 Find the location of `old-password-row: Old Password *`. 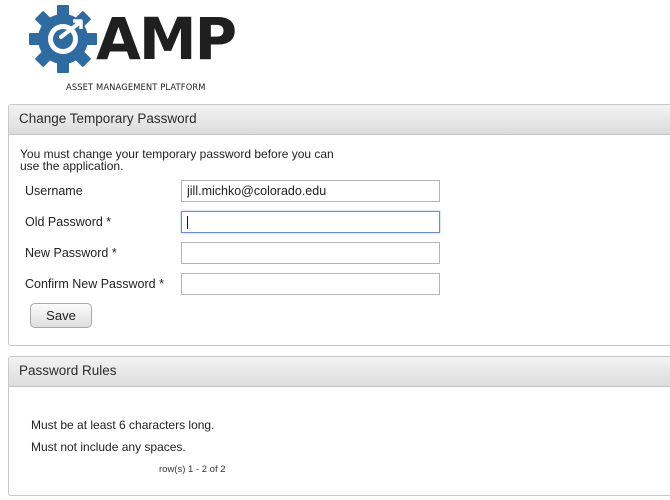

old-password-row: Old Password * is located at coordinates (229, 222).